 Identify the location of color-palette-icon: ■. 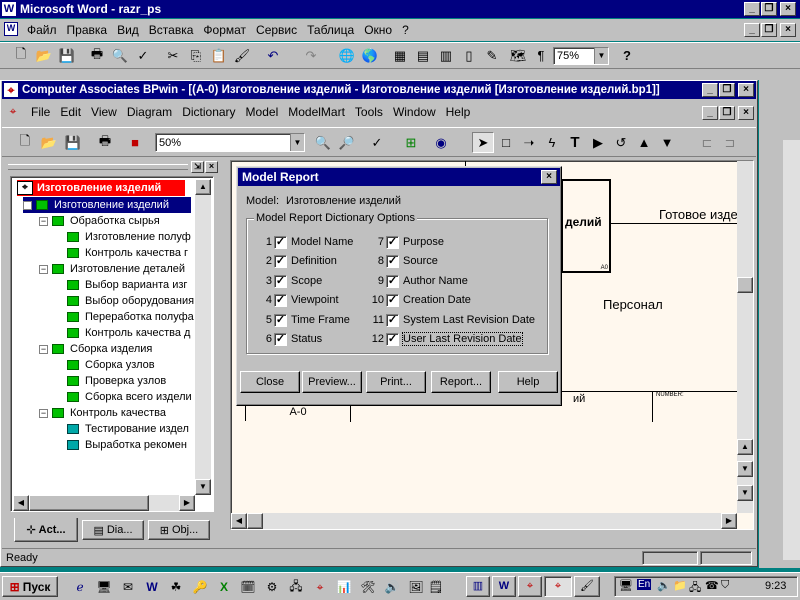
(135, 142).